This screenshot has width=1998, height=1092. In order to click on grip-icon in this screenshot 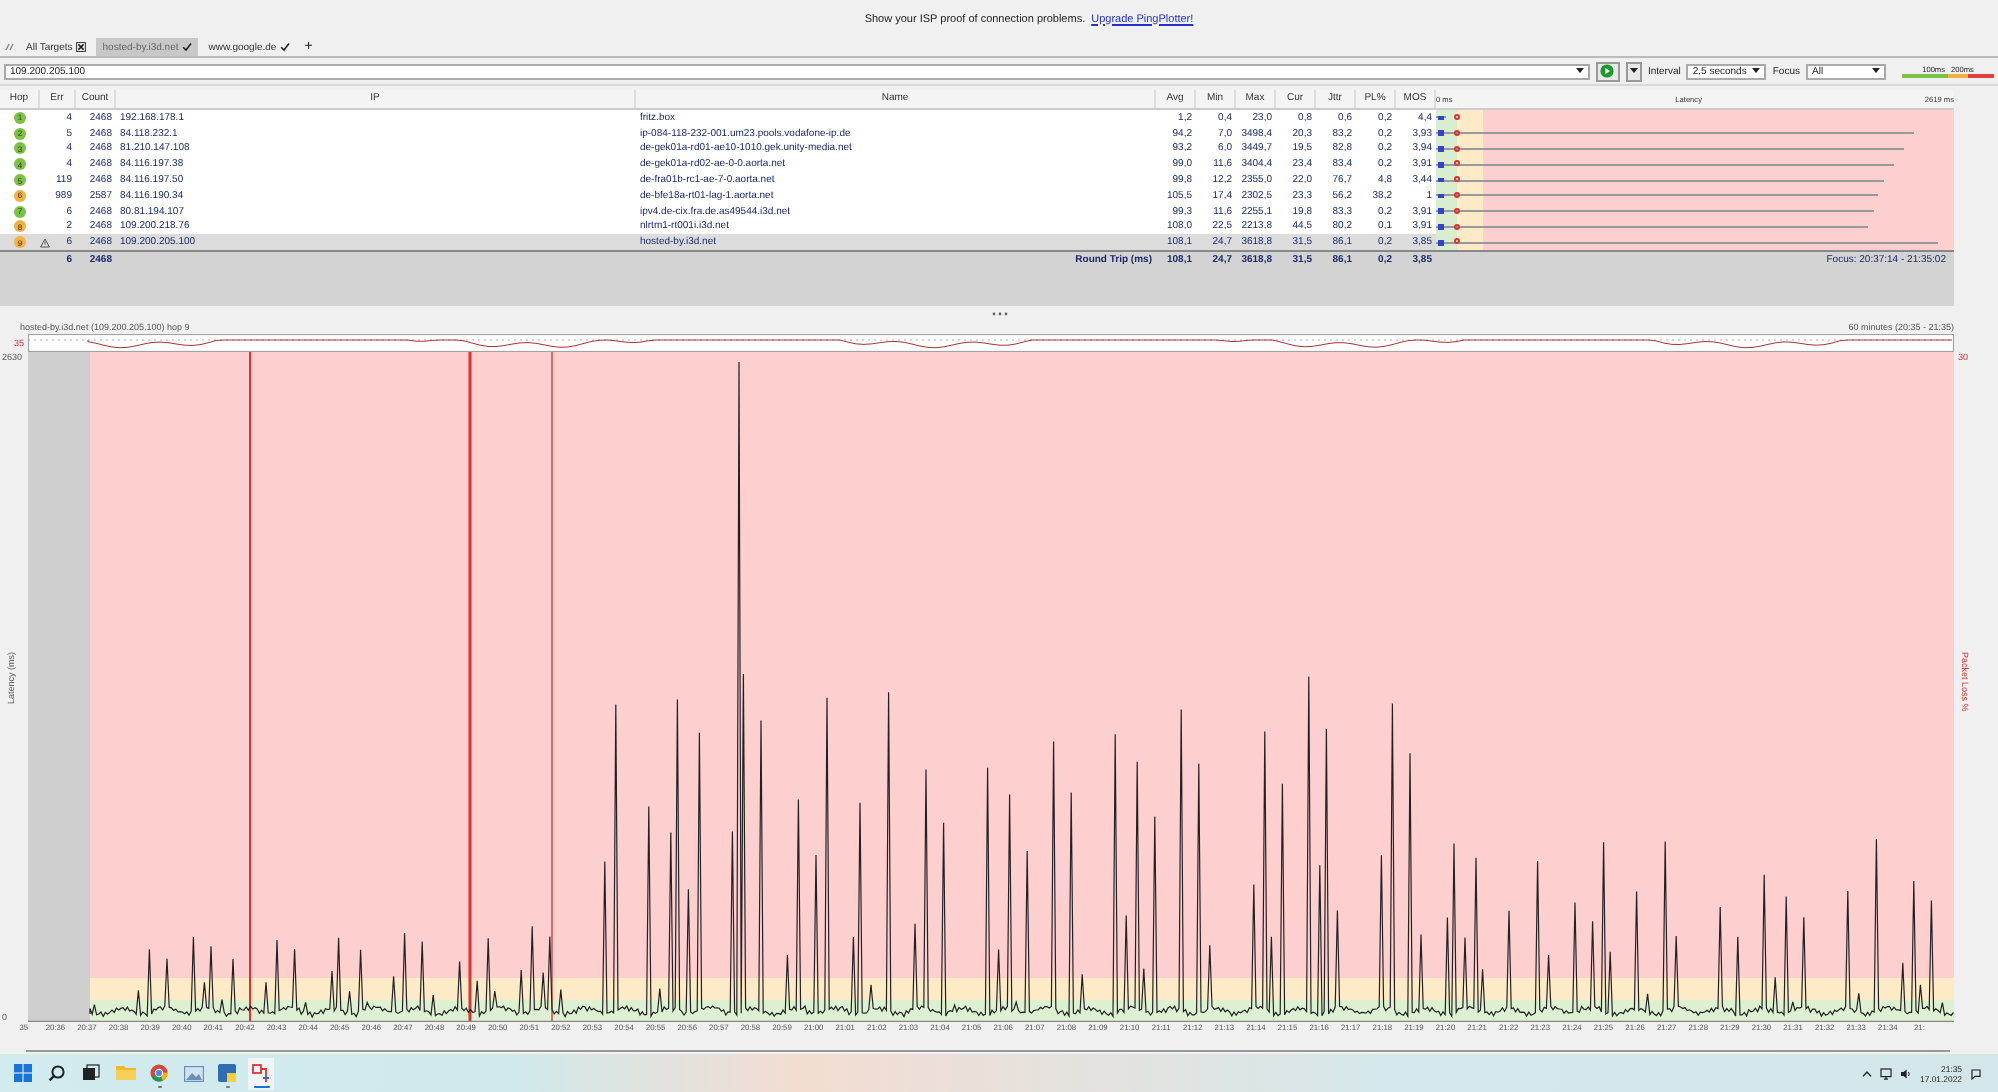, I will do `click(10, 47)`.